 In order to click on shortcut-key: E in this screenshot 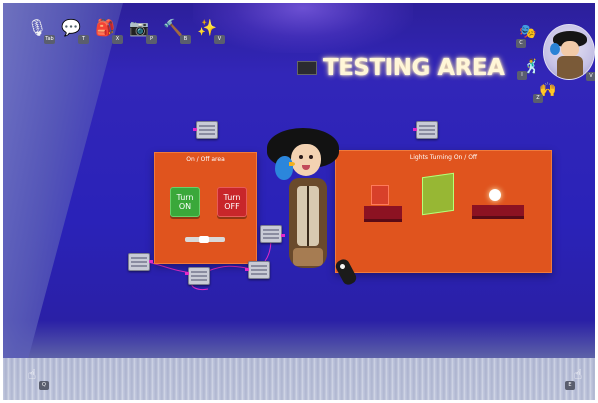, I will do `click(570, 385)`.